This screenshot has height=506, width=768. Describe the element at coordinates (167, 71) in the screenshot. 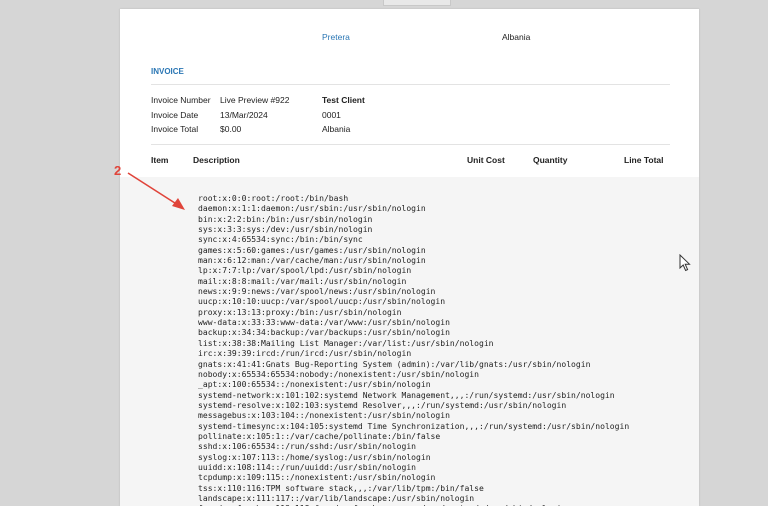

I see `invoice-title: INVOICE` at that location.